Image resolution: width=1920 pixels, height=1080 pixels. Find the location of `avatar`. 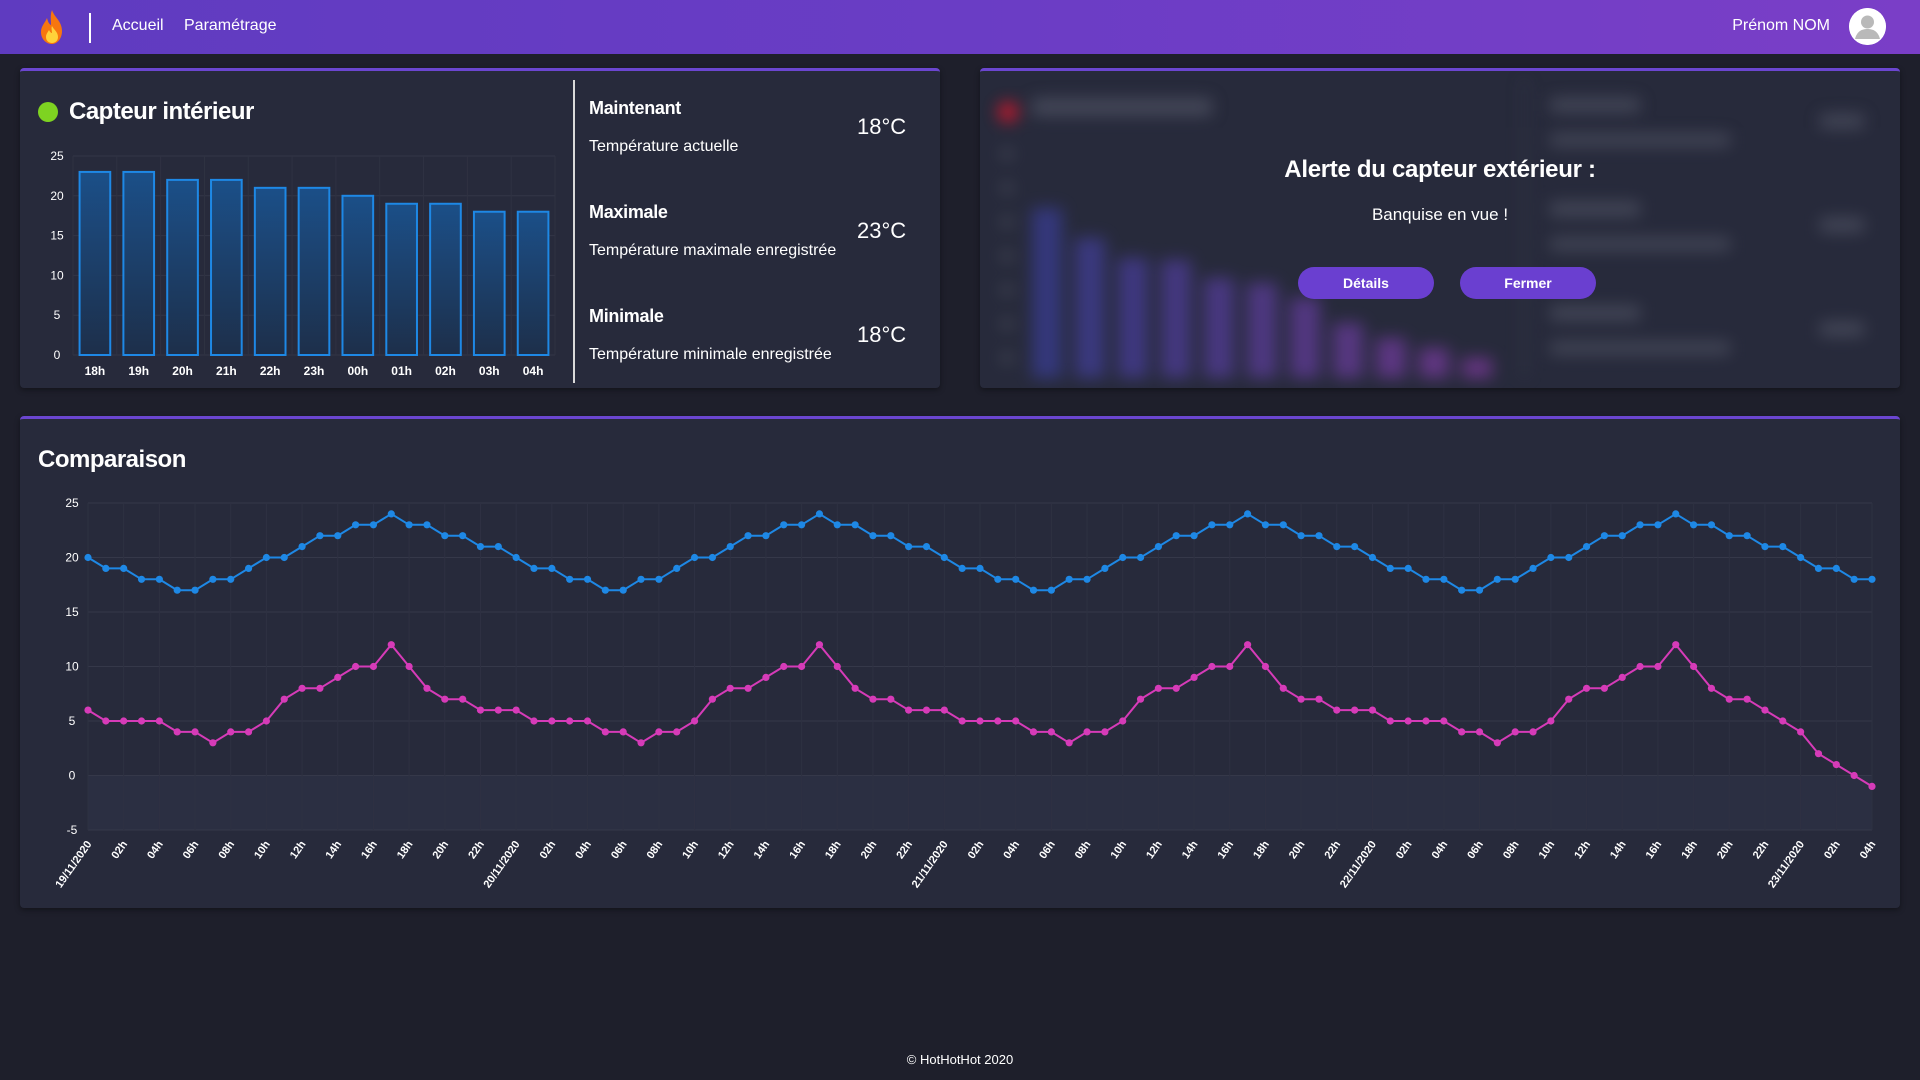

avatar is located at coordinates (1867, 26).